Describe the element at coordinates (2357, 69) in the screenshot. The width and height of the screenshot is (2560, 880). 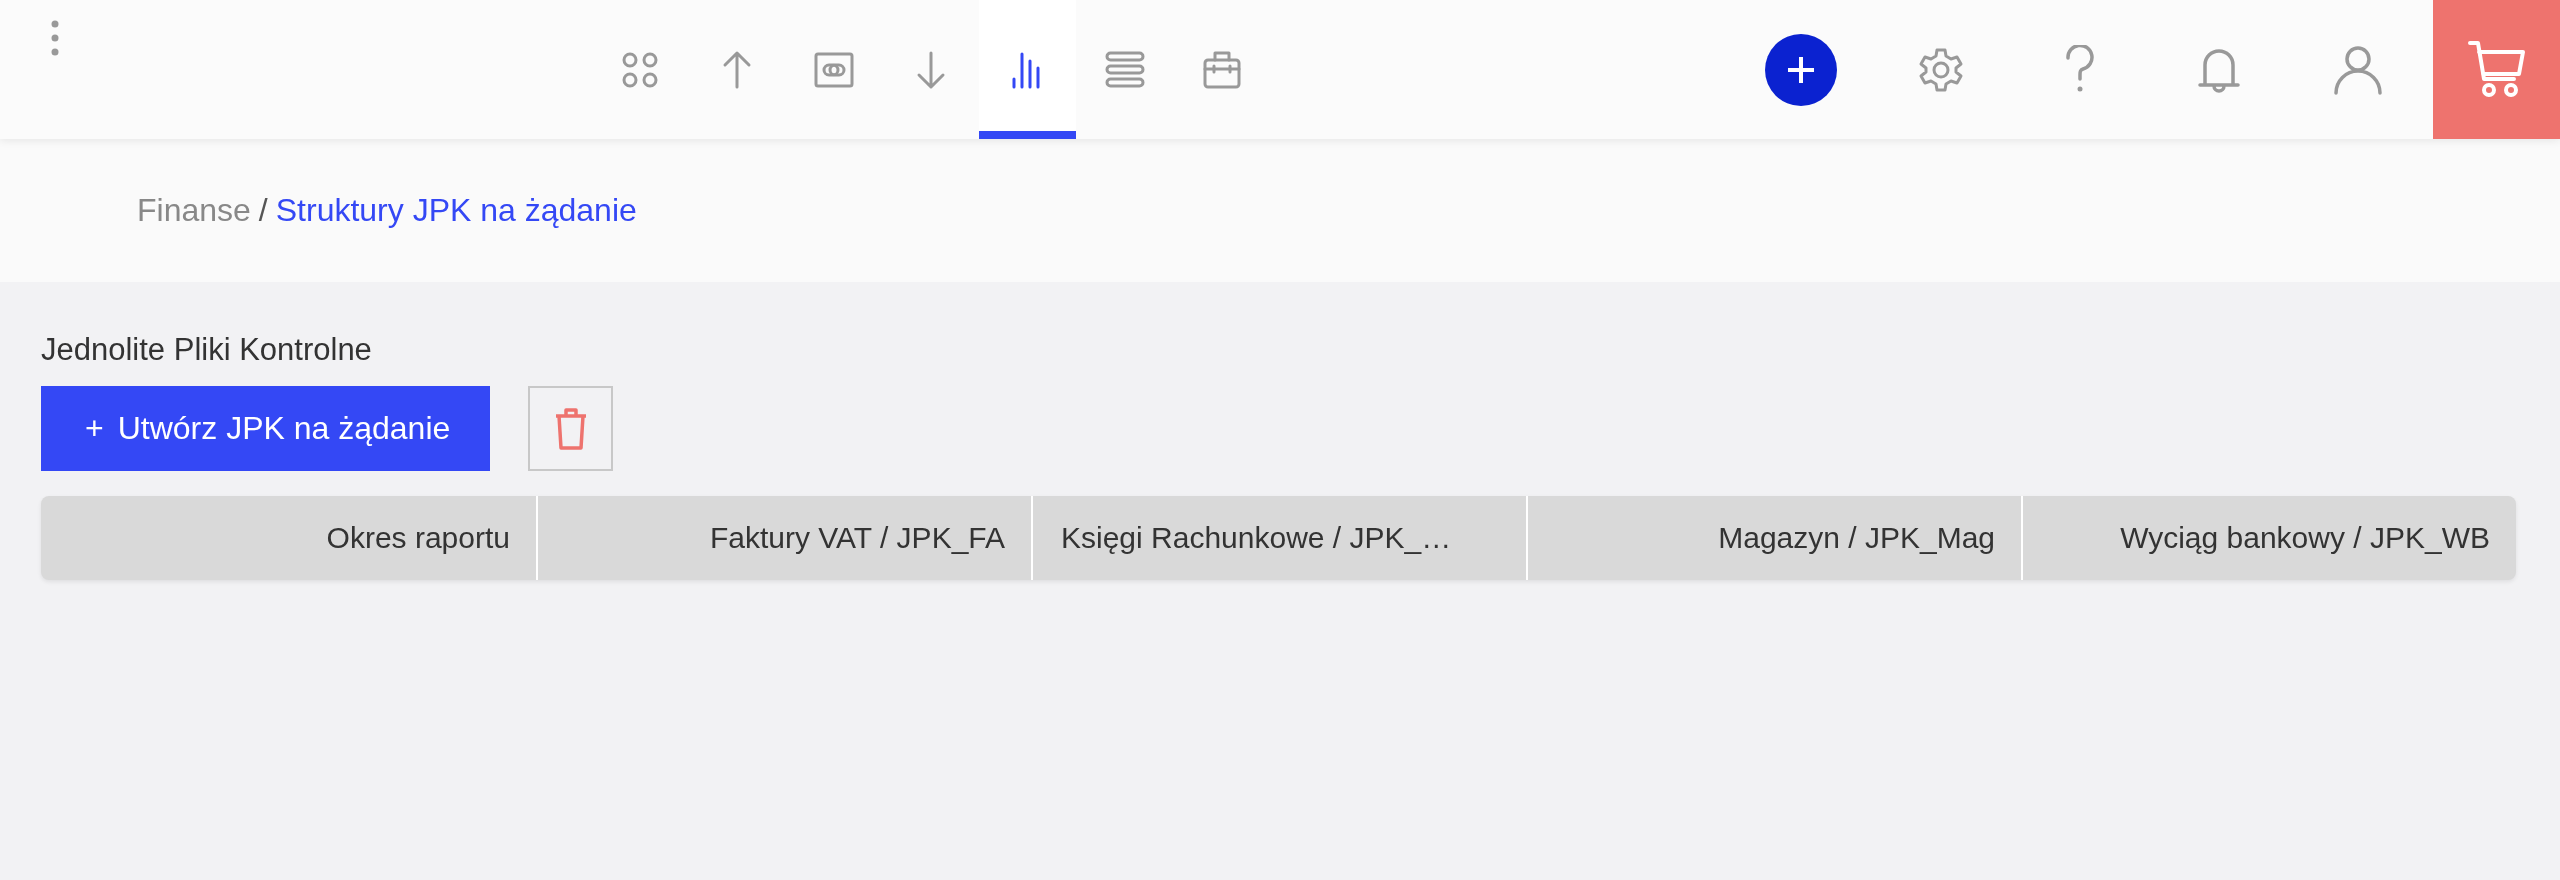
I see `user-icon` at that location.